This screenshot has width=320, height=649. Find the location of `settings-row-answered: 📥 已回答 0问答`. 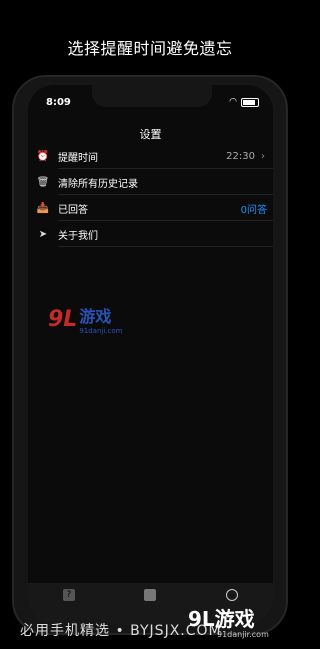

settings-row-answered: 📥 已回答 0问答 is located at coordinates (150, 208).